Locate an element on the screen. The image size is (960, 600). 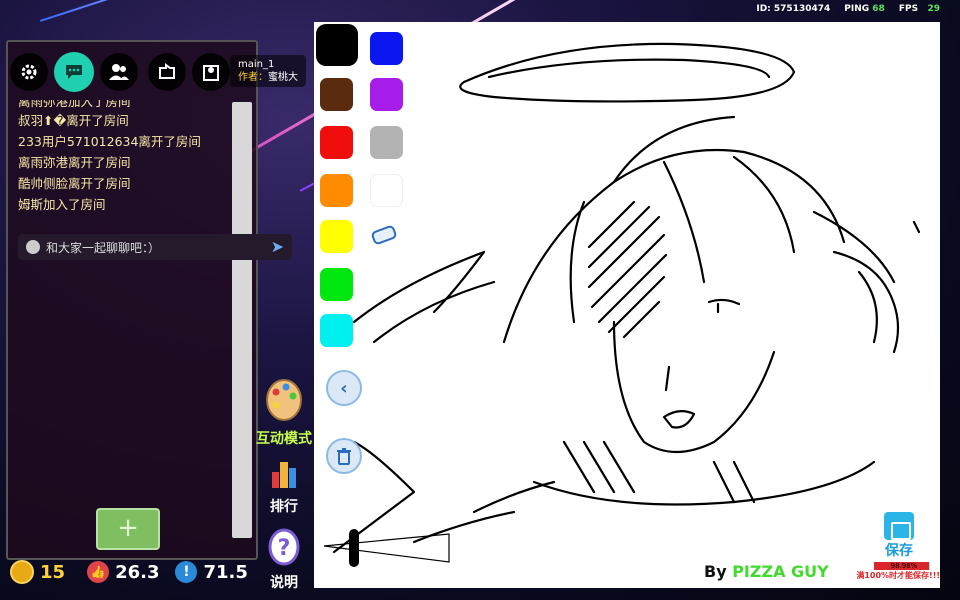
ranking-icon is located at coordinates (284, 475).